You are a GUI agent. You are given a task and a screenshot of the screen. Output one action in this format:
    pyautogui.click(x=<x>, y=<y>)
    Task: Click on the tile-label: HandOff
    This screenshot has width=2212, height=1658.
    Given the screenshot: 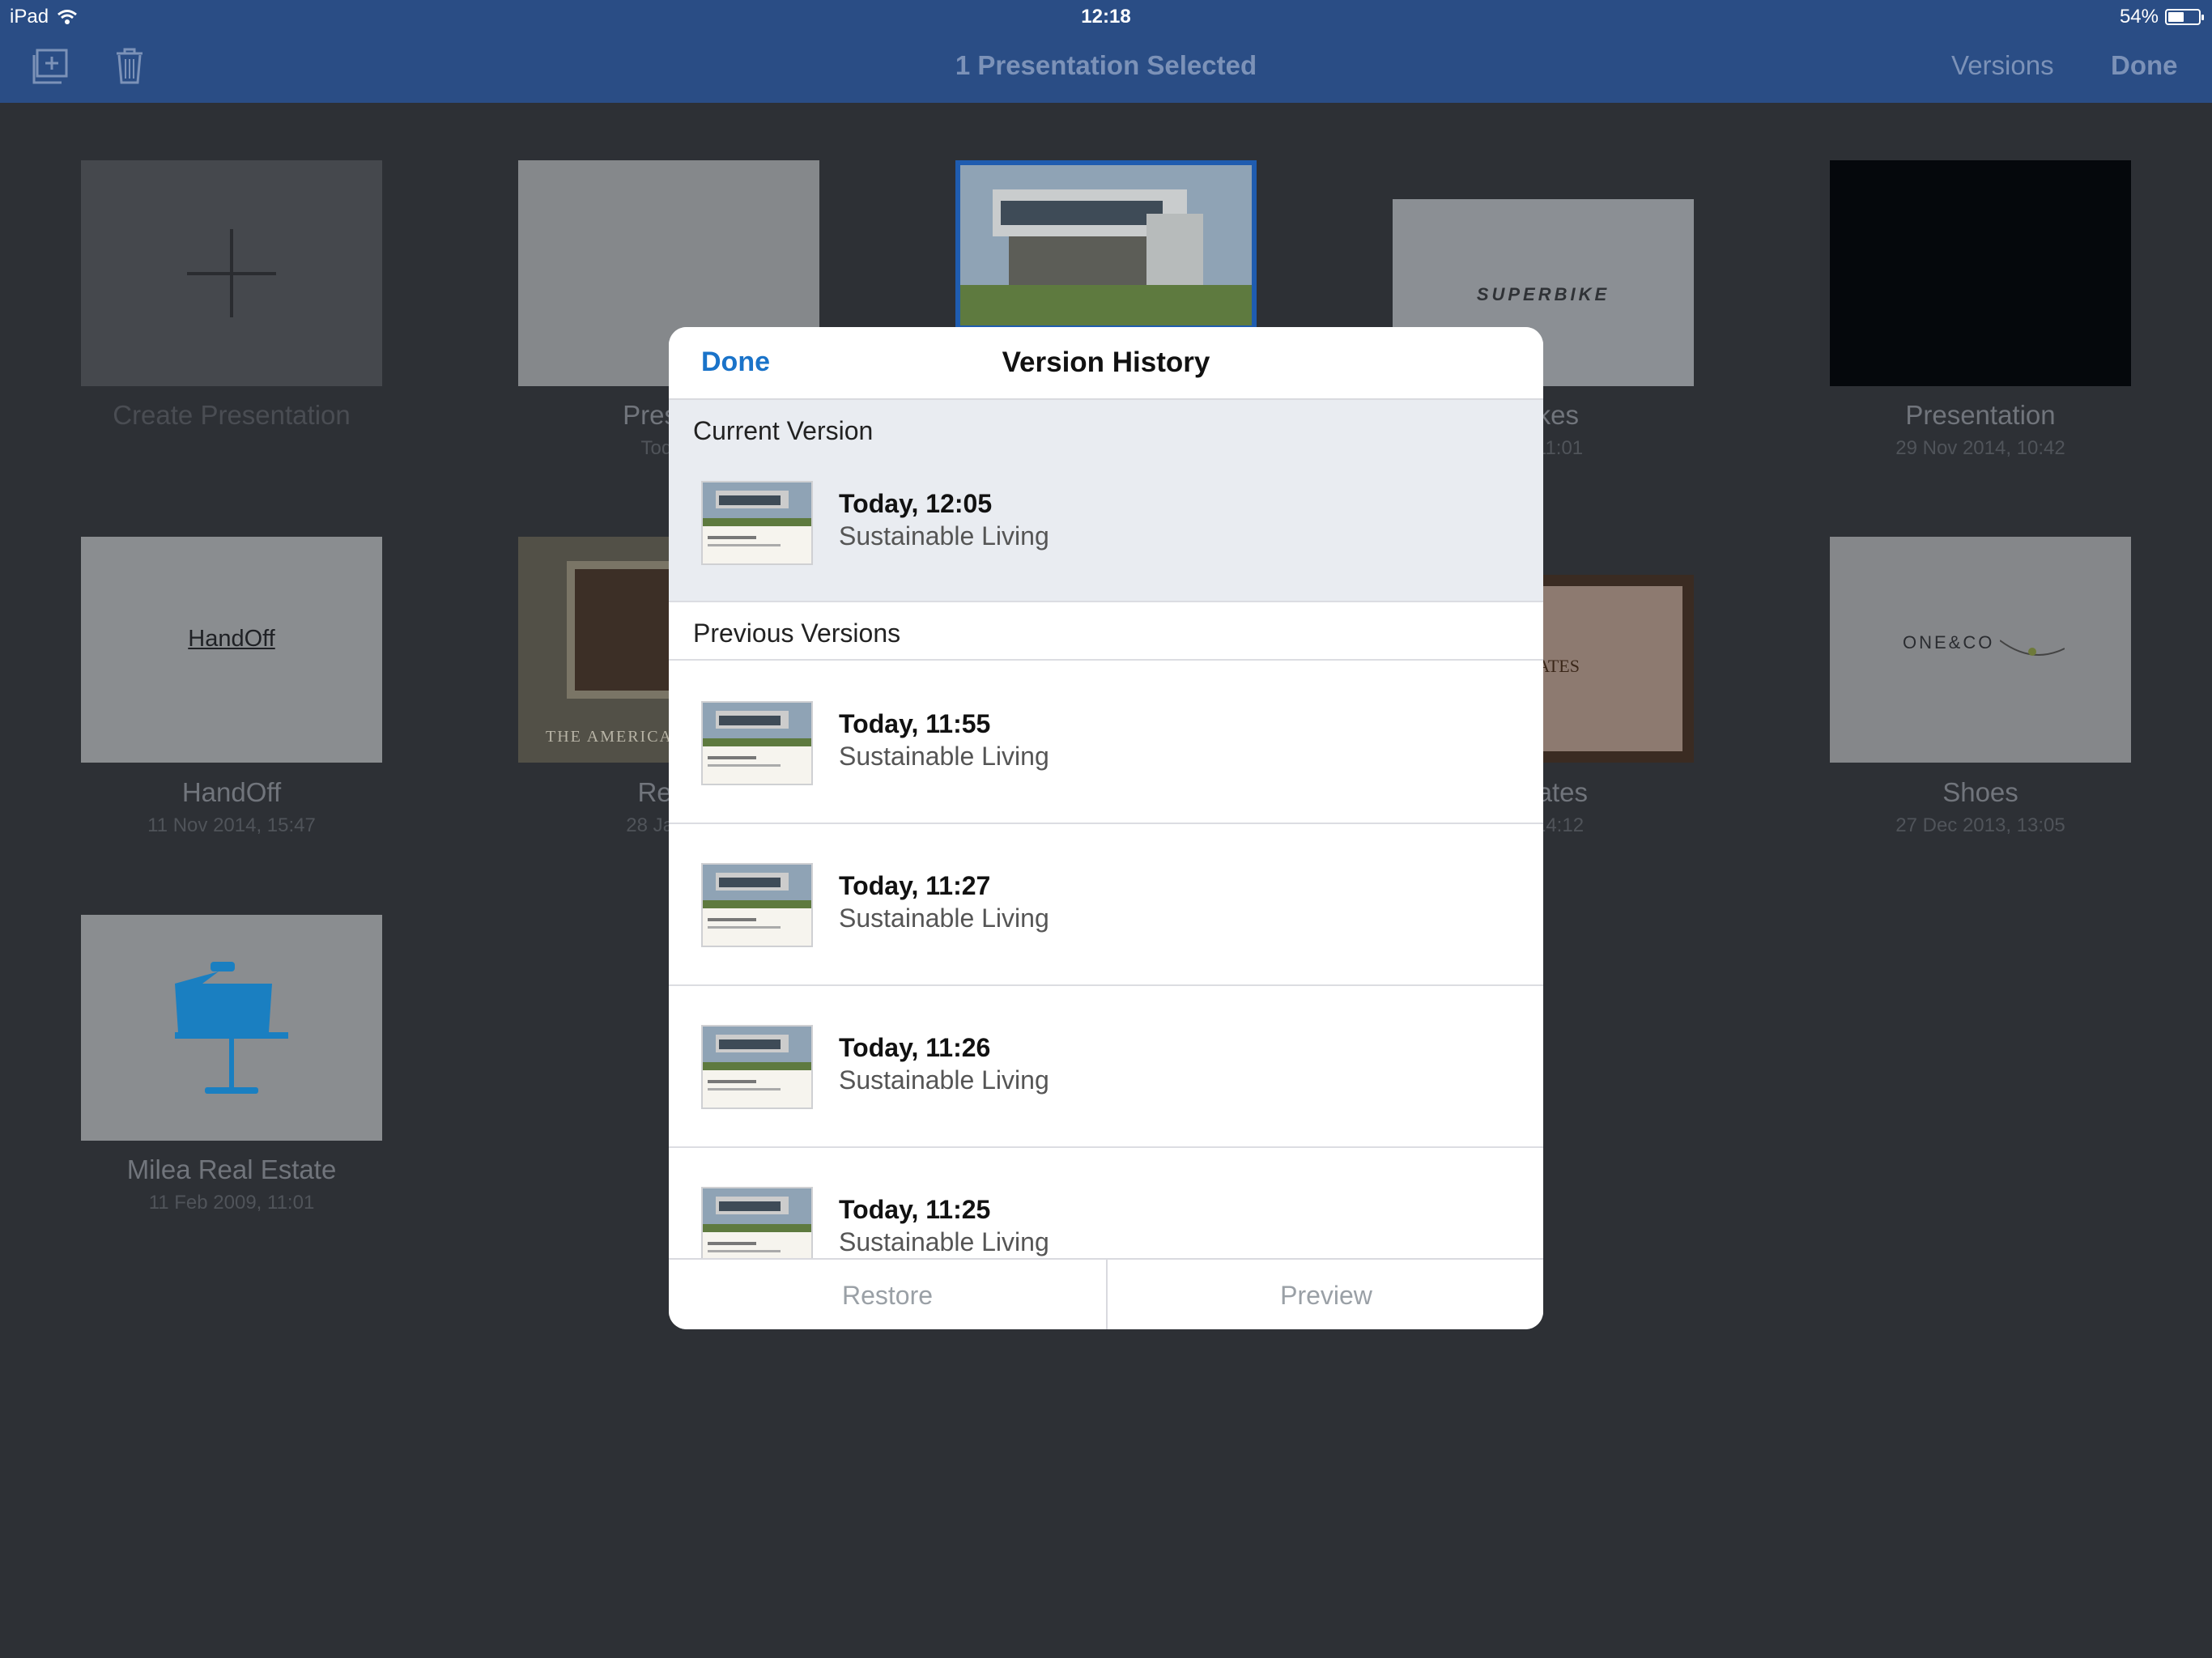 What is the action you would take?
    pyautogui.click(x=232, y=792)
    